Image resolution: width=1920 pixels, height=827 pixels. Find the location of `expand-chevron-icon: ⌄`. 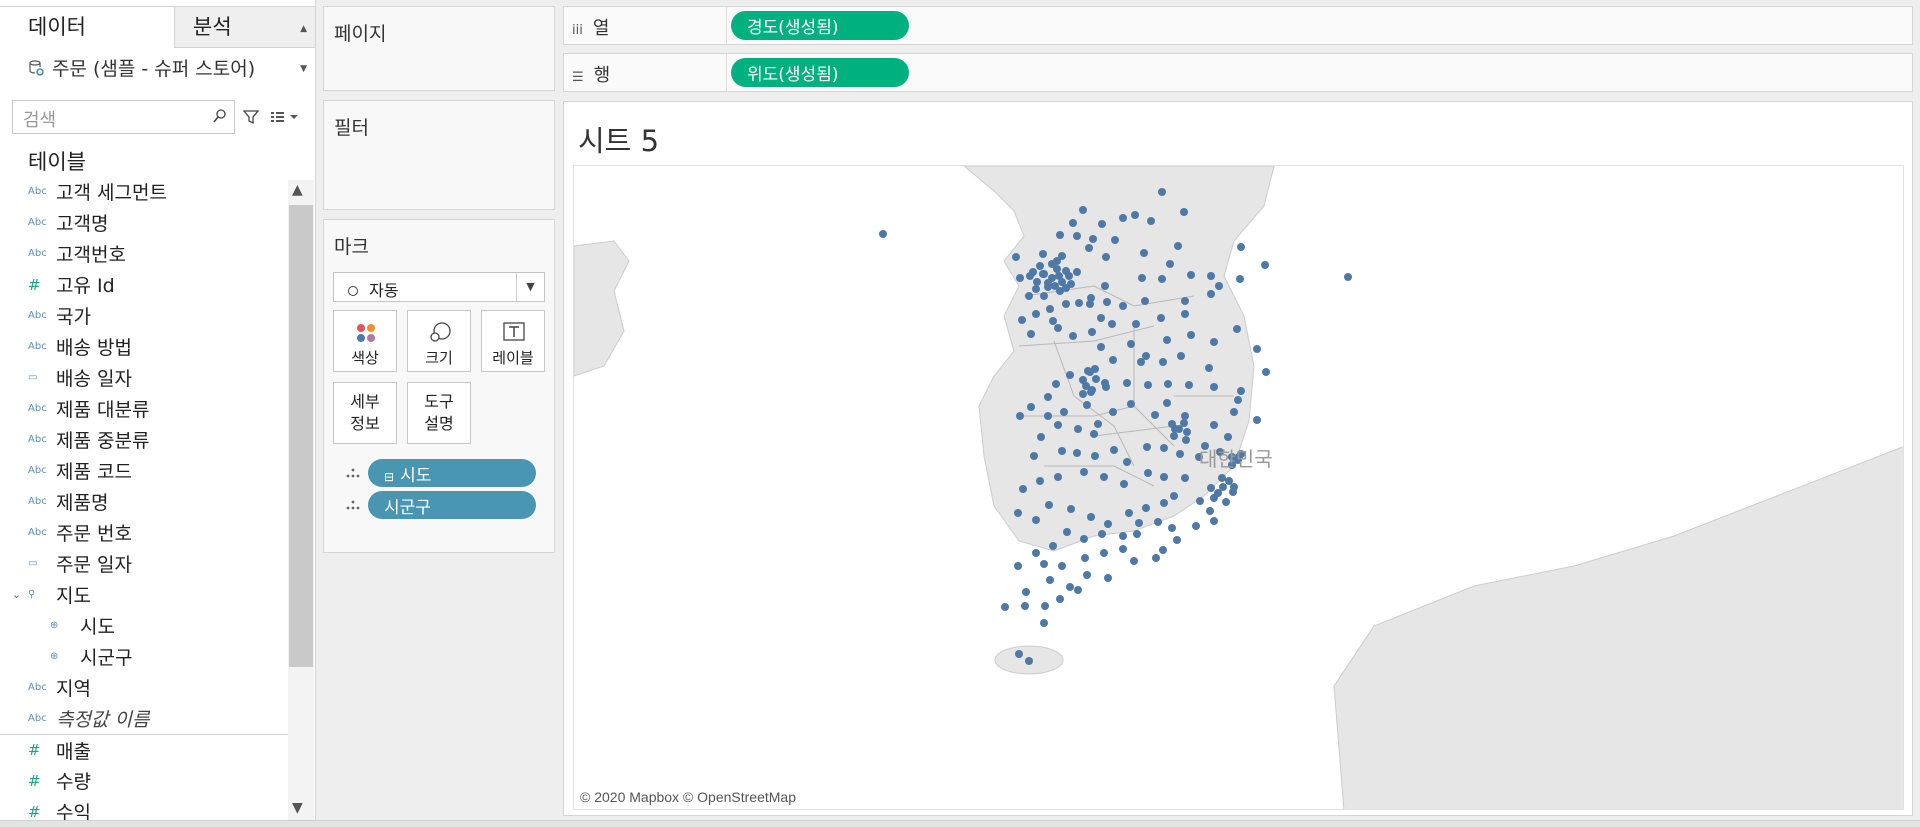

expand-chevron-icon: ⌄ is located at coordinates (16, 594).